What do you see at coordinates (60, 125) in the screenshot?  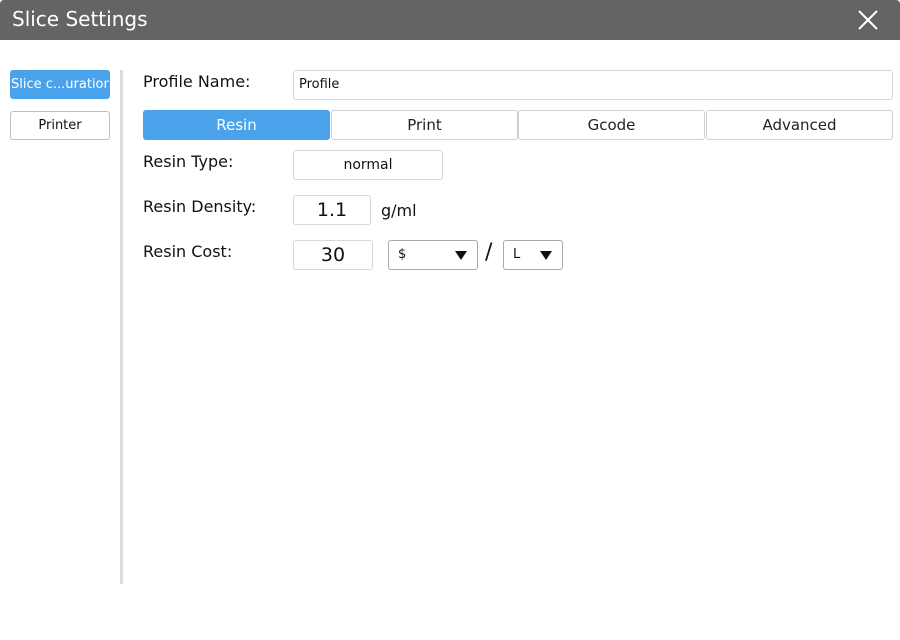 I see `sidebar-item-printer: Printer` at bounding box center [60, 125].